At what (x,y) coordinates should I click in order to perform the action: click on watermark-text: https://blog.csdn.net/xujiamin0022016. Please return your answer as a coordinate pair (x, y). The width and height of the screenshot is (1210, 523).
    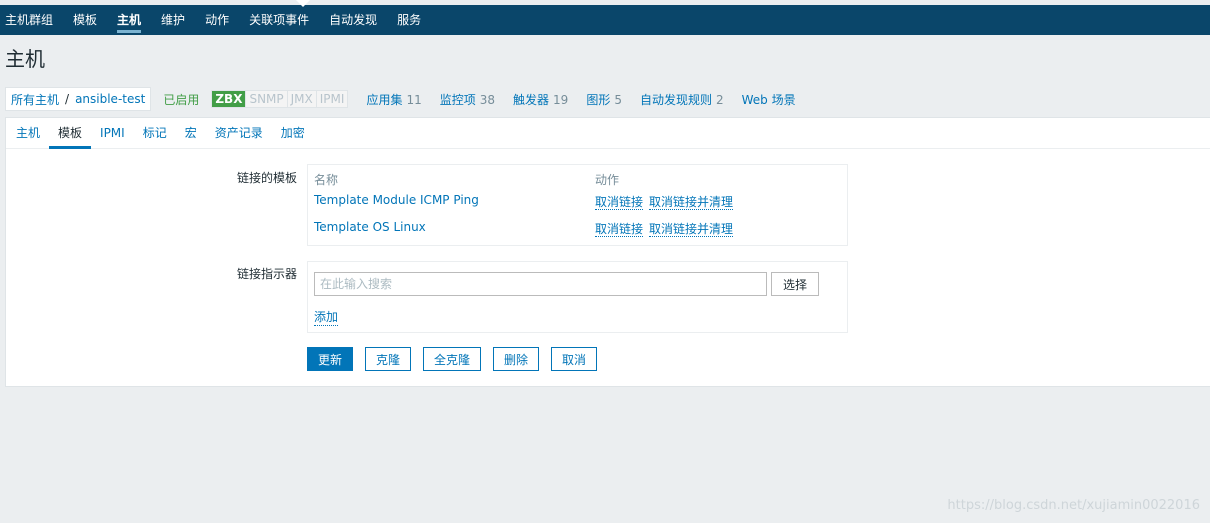
    Looking at the image, I should click on (1073, 505).